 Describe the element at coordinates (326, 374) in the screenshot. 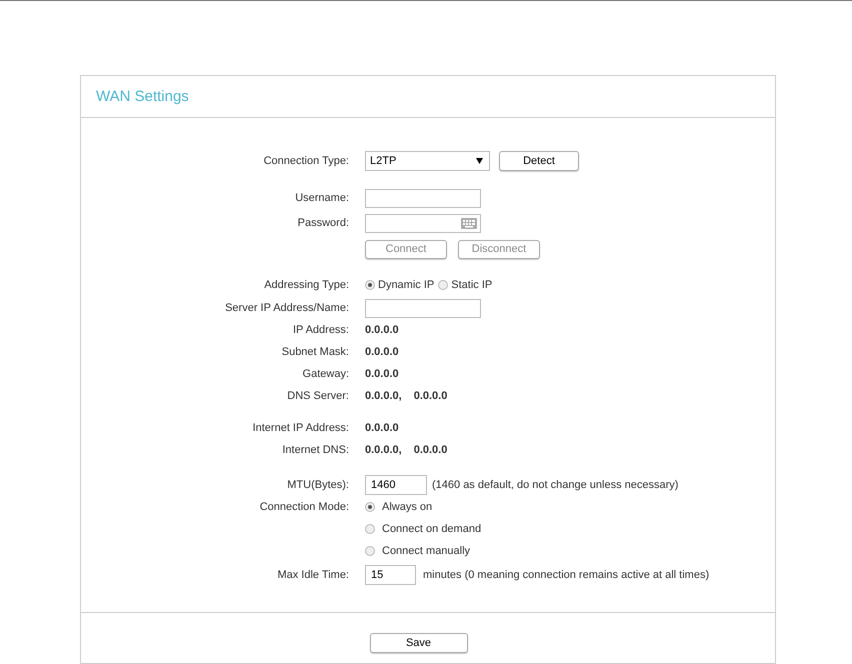

I see `field-label: Gateway:` at that location.